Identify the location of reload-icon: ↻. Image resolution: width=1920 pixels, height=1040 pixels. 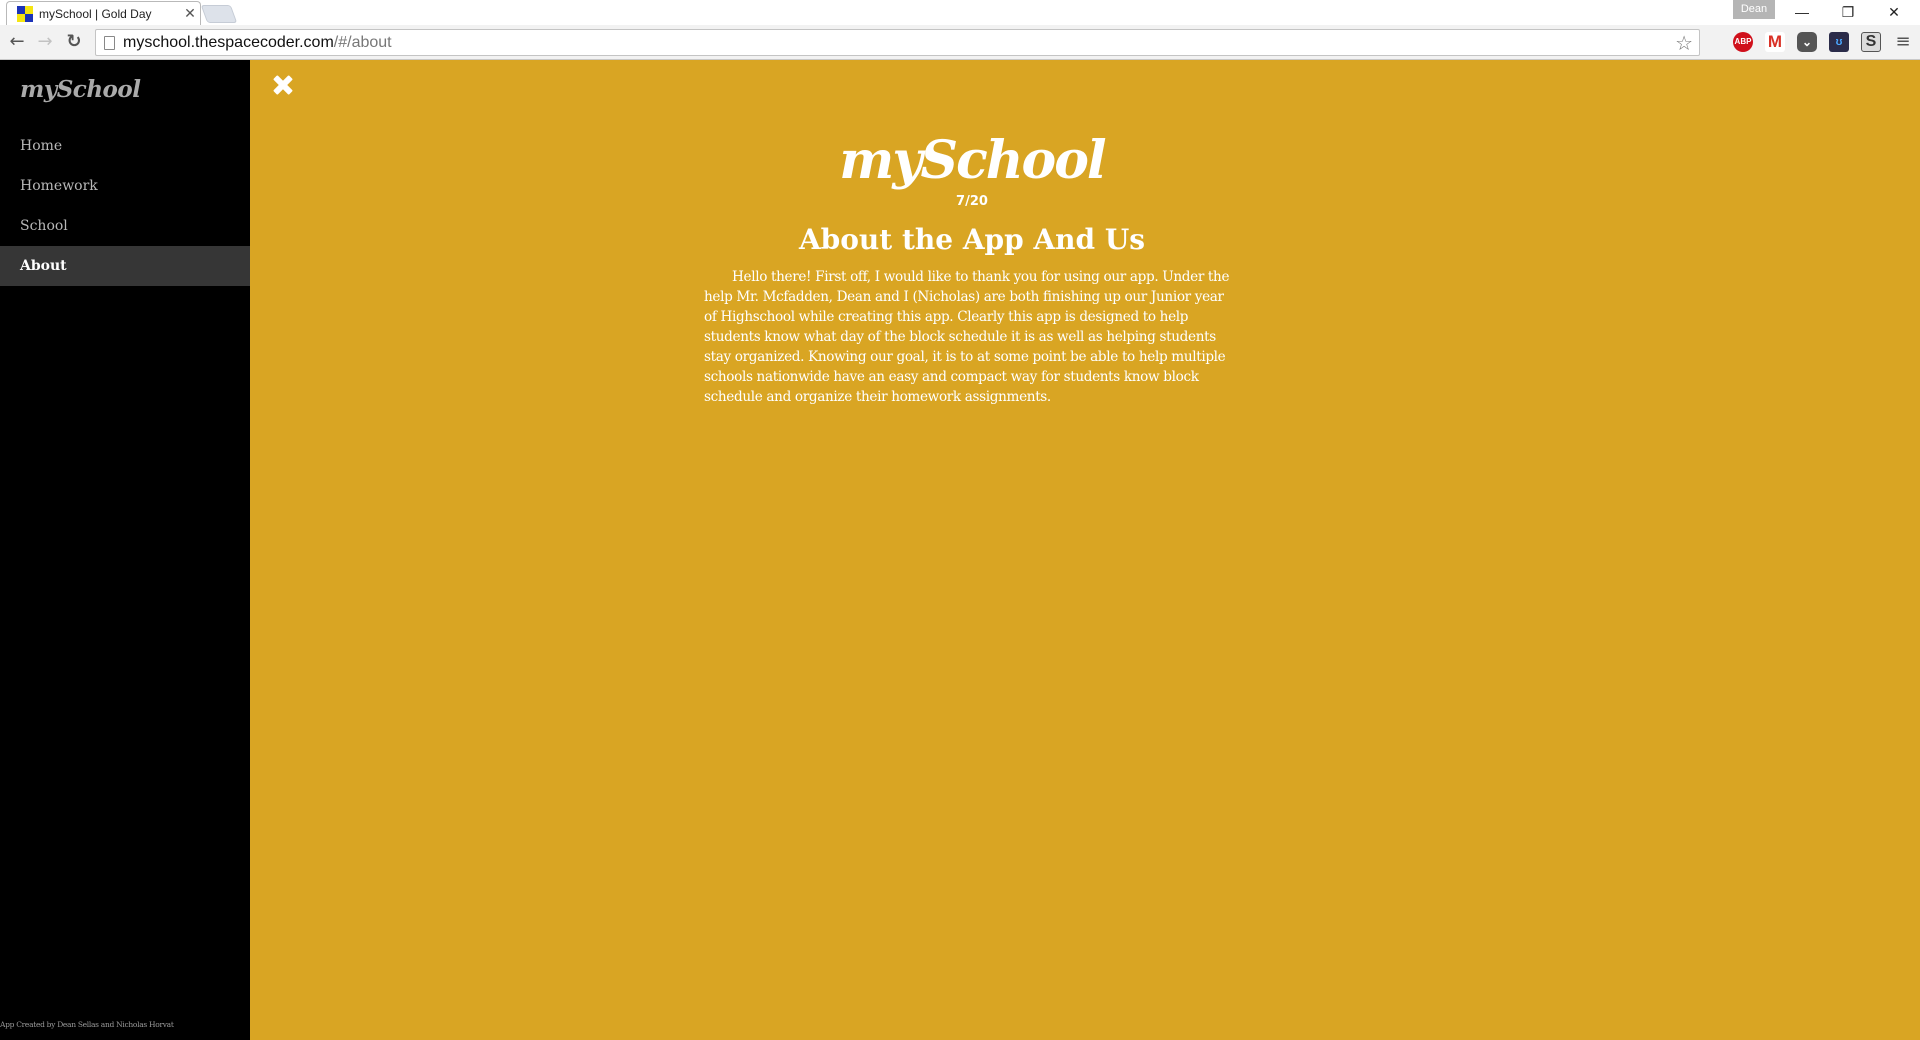
(74, 43).